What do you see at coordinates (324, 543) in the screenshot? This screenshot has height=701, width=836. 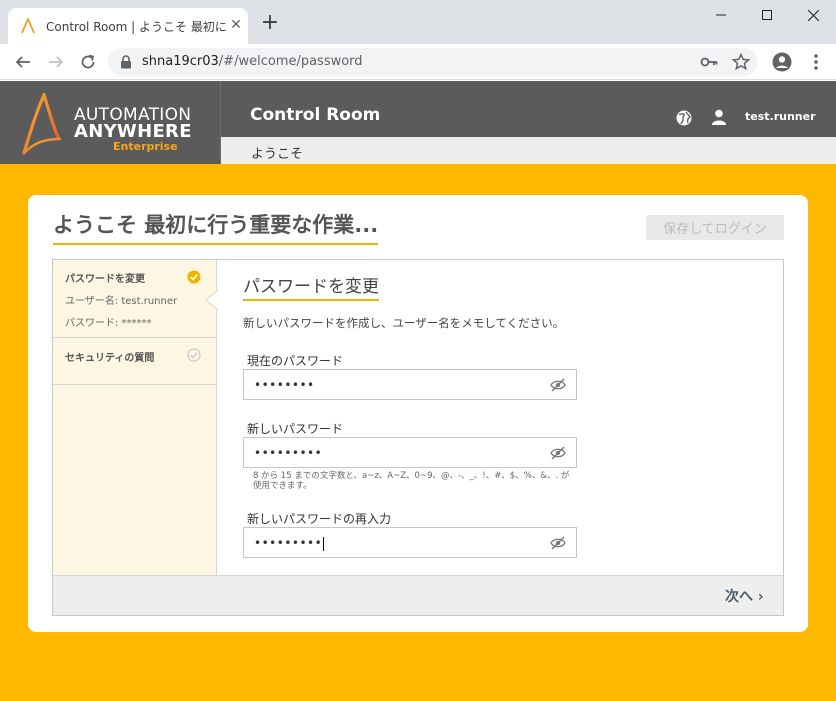 I see `text-caret` at bounding box center [324, 543].